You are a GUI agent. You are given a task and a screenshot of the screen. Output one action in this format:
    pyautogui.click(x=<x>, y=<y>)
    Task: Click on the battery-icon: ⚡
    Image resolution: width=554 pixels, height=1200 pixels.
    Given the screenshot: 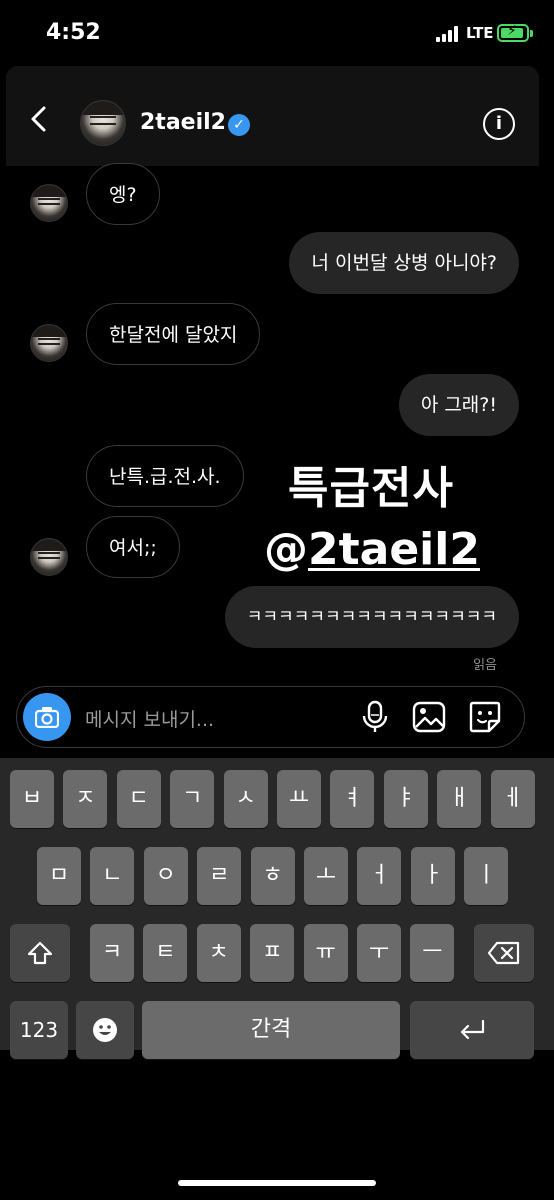 What is the action you would take?
    pyautogui.click(x=513, y=32)
    